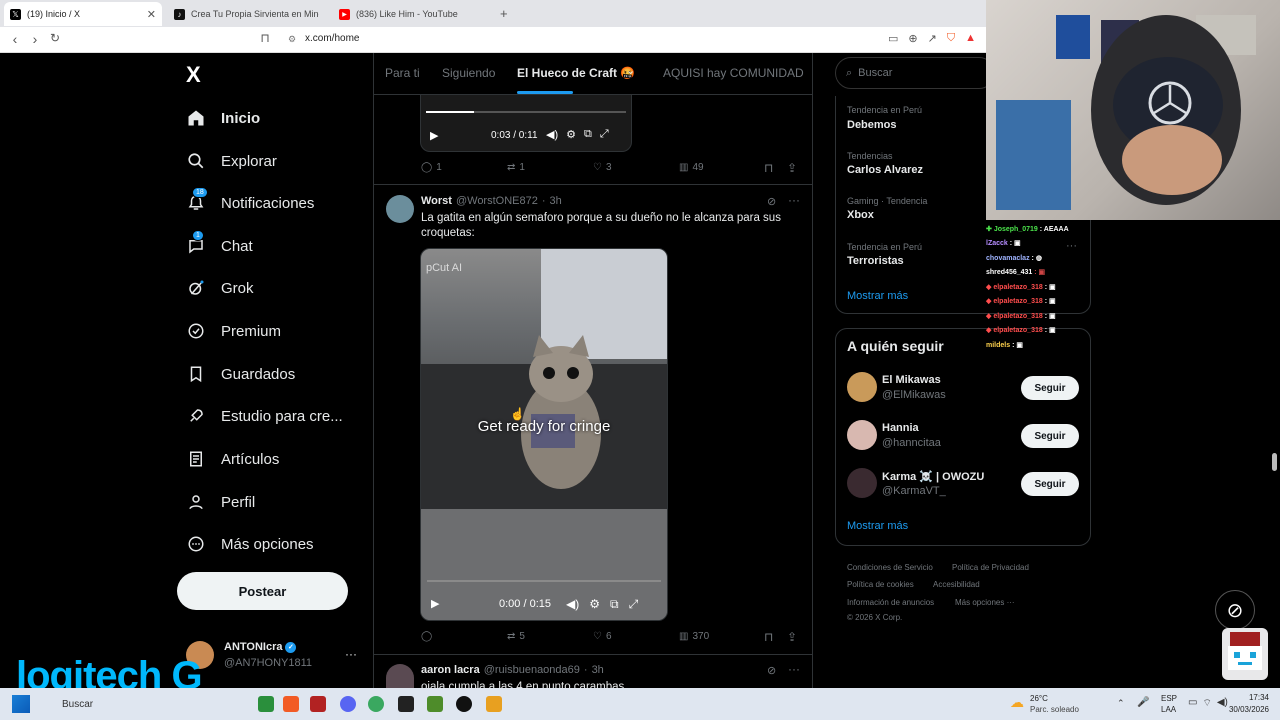  I want to click on url-field: x.com/home, so click(332, 38).